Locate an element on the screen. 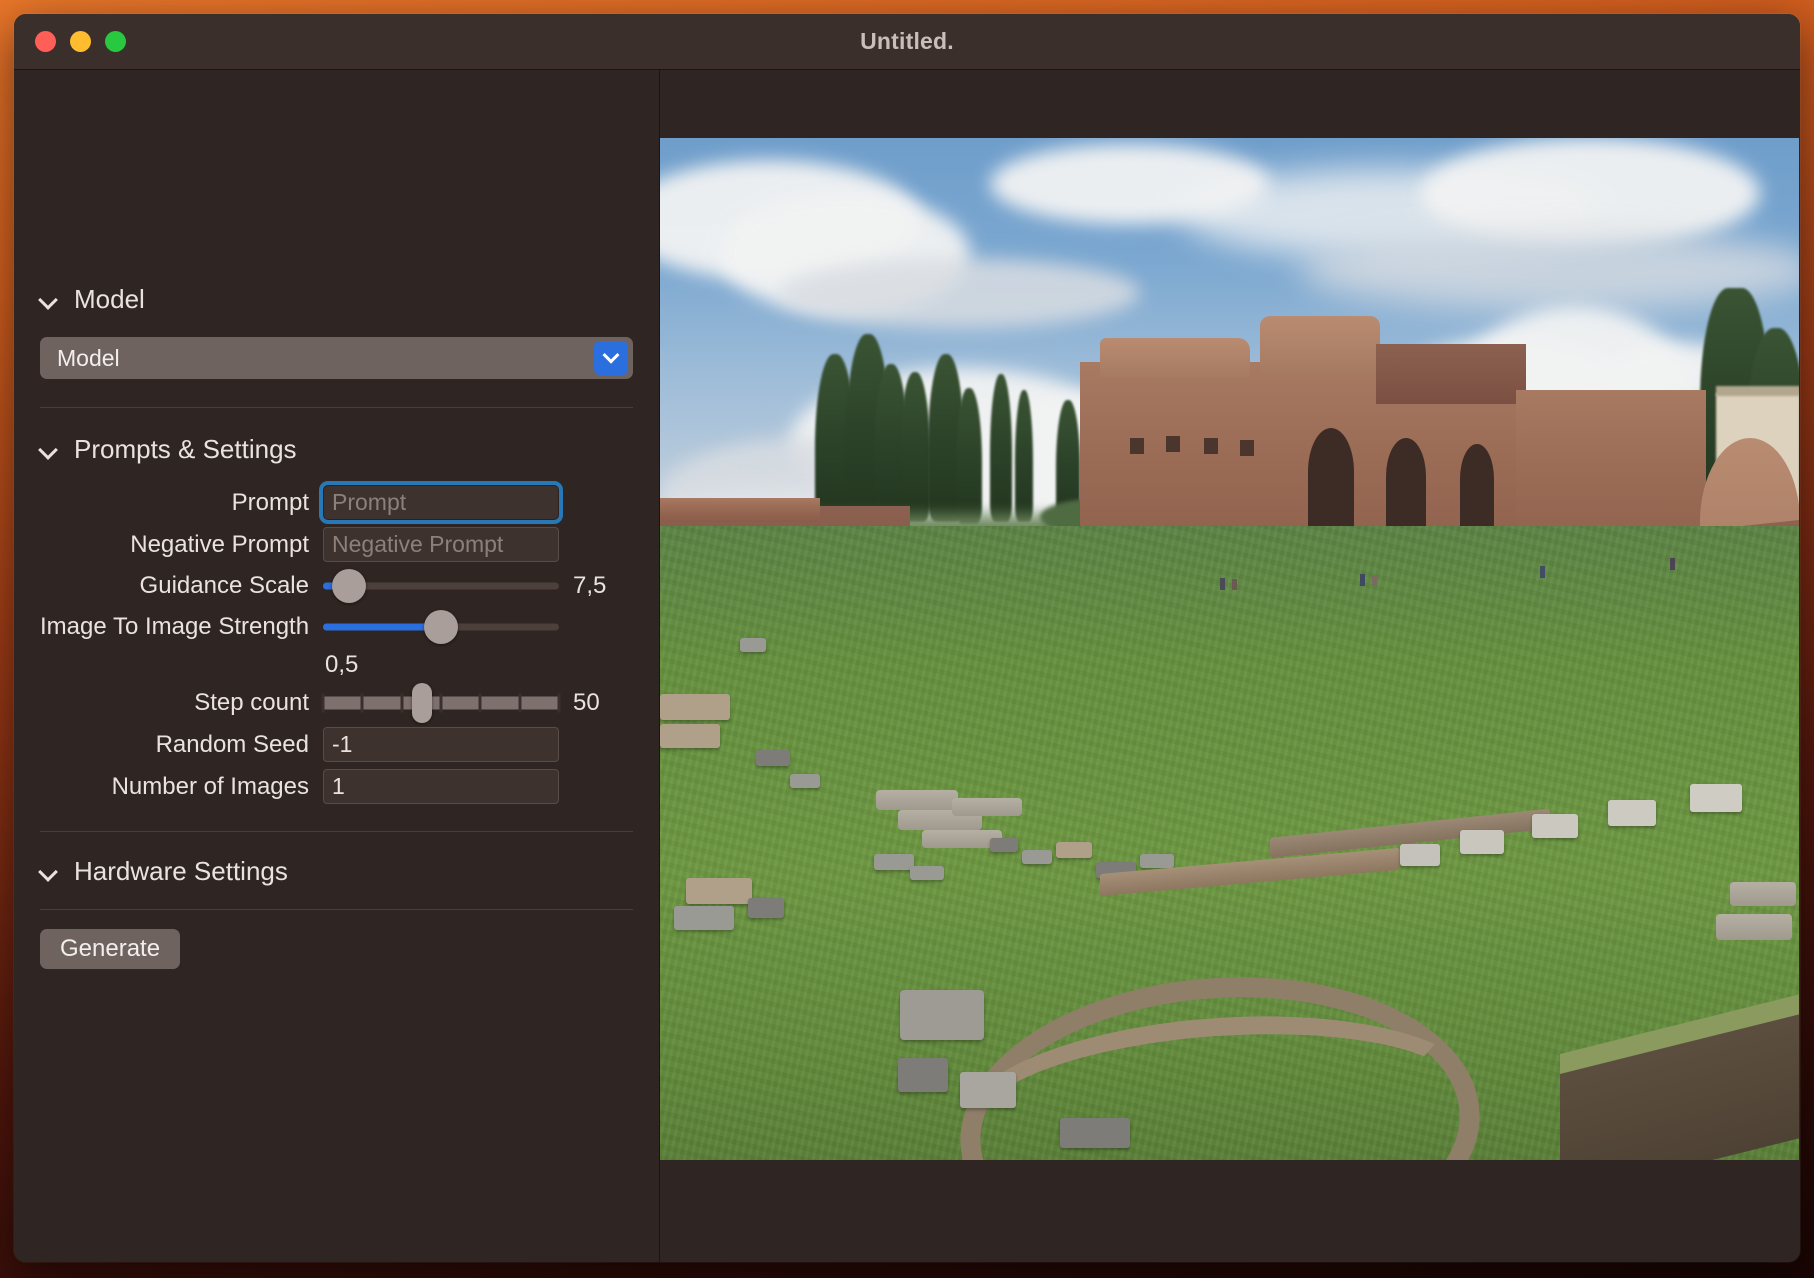 The width and height of the screenshot is (1814, 1278). zoom-window-button is located at coordinates (115, 41).